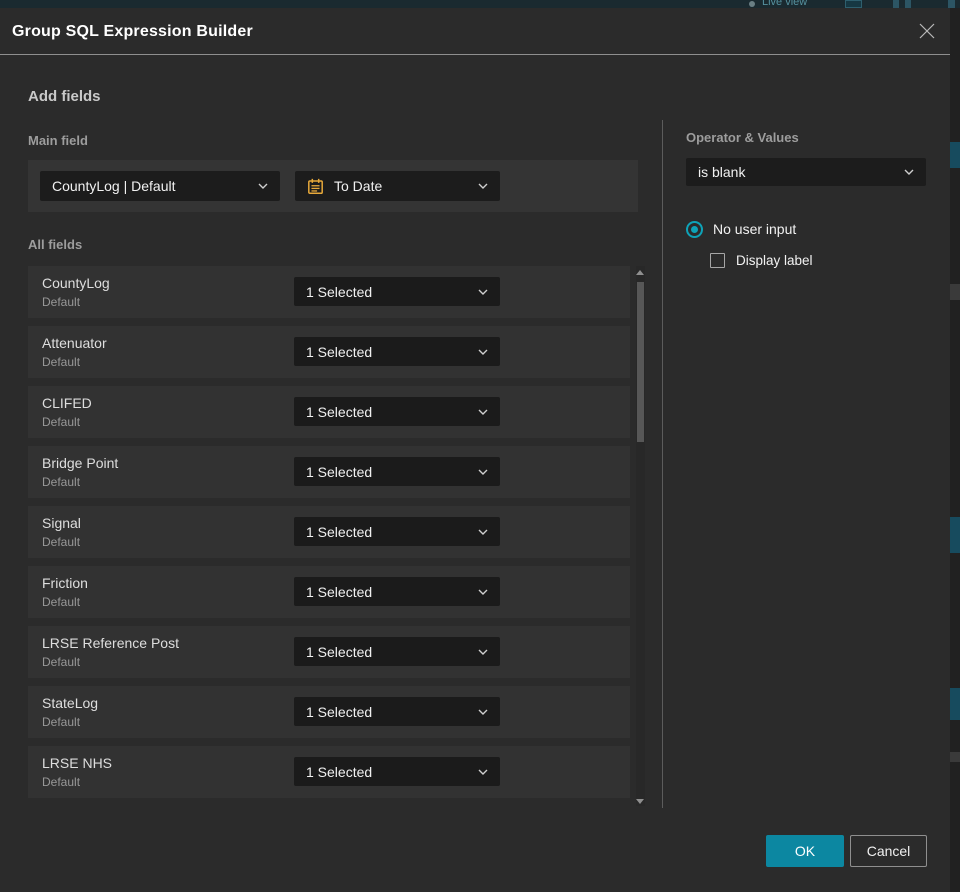 This screenshot has width=960, height=892. Describe the element at coordinates (785, 4) in the screenshot. I see `live-view-label: Live view` at that location.